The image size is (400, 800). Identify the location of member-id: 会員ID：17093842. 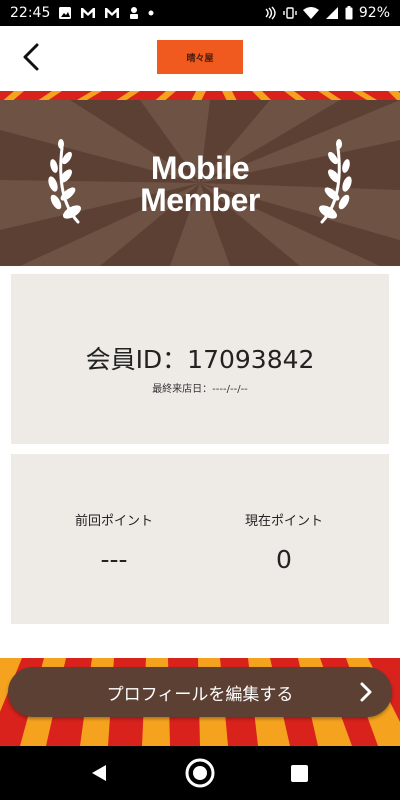
(200, 359).